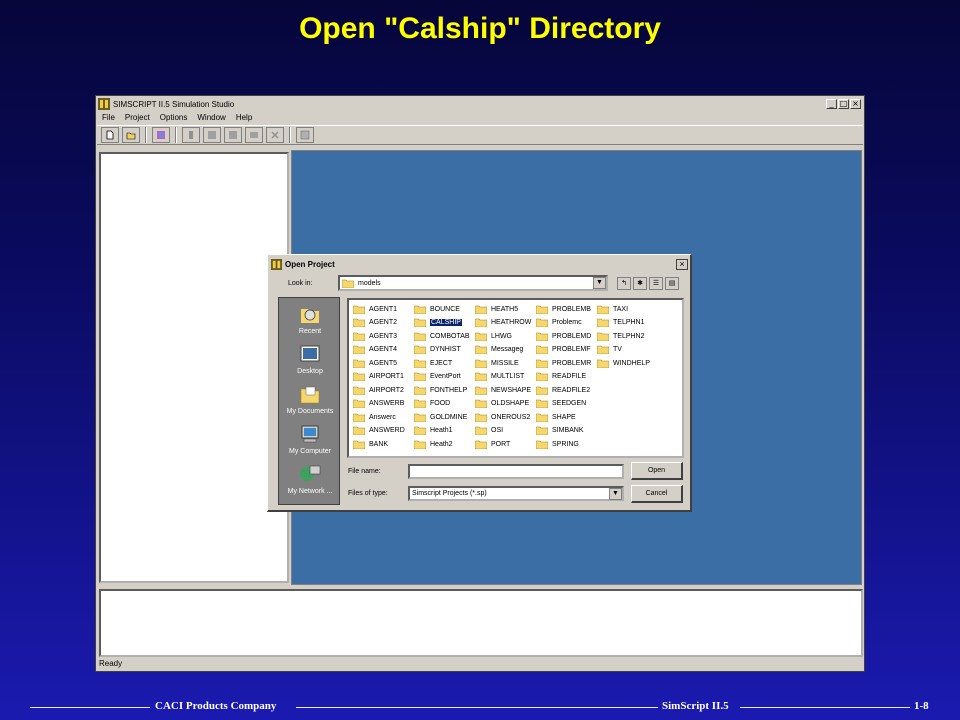  What do you see at coordinates (379, 390) in the screenshot?
I see `file-item: AIRPORT2` at bounding box center [379, 390].